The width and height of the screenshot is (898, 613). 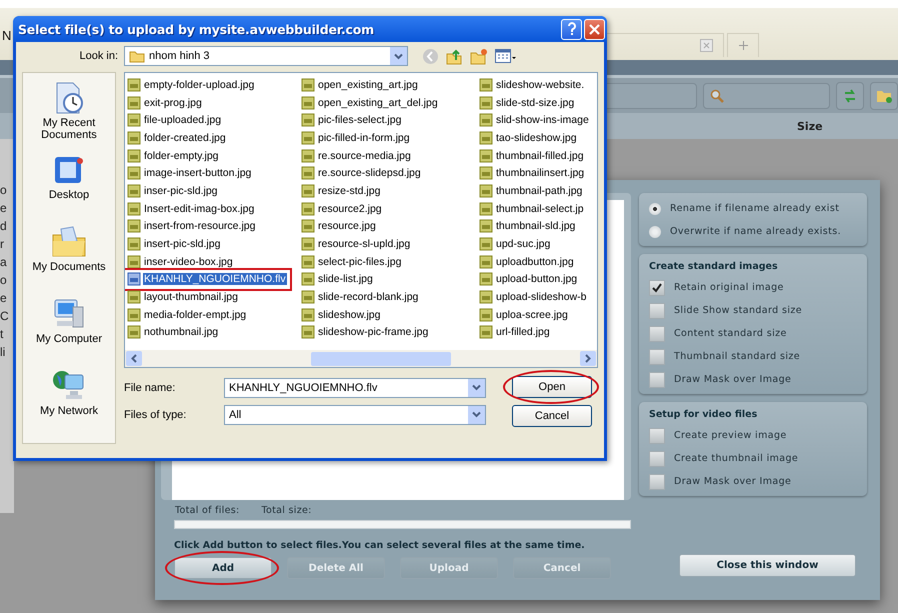 I want to click on file-item: insert-from-resource.jpg, so click(x=199, y=226).